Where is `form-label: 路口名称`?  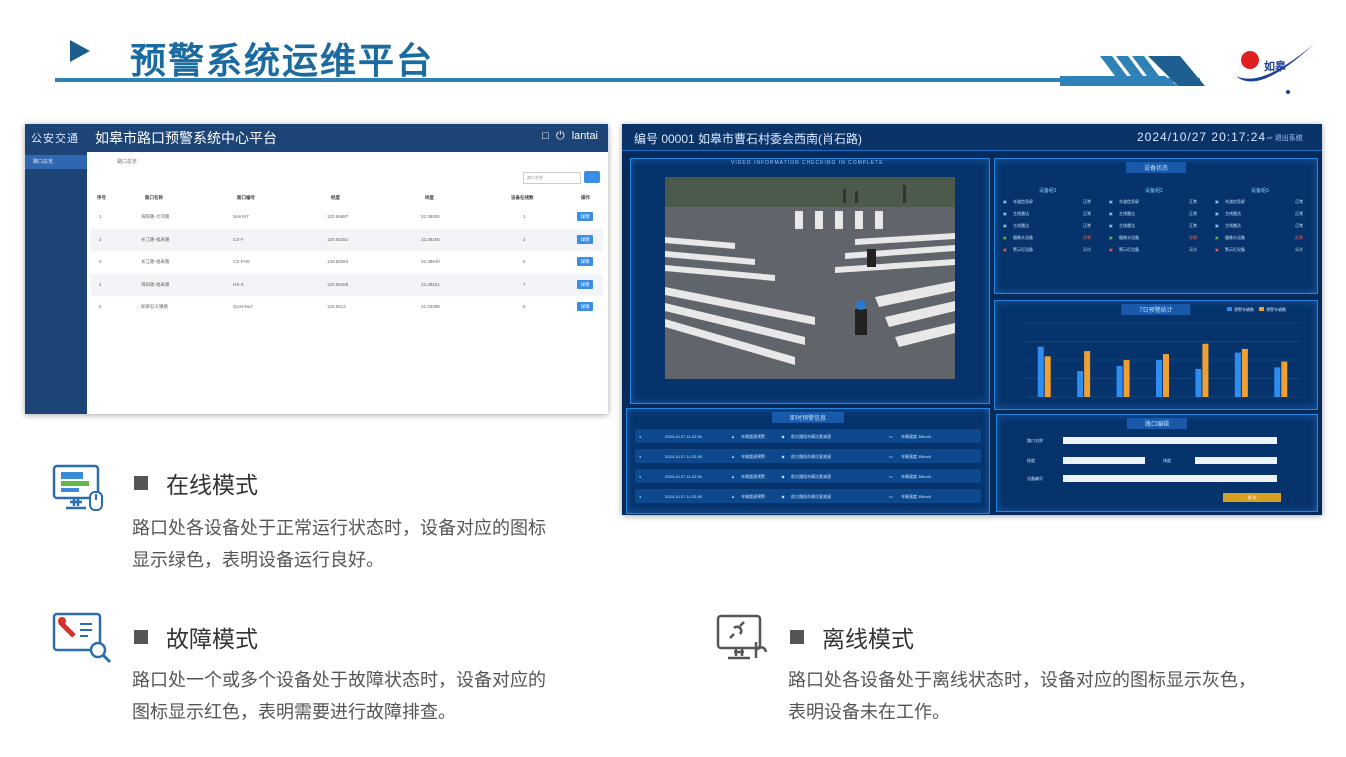
form-label: 路口名称 is located at coordinates (1035, 440).